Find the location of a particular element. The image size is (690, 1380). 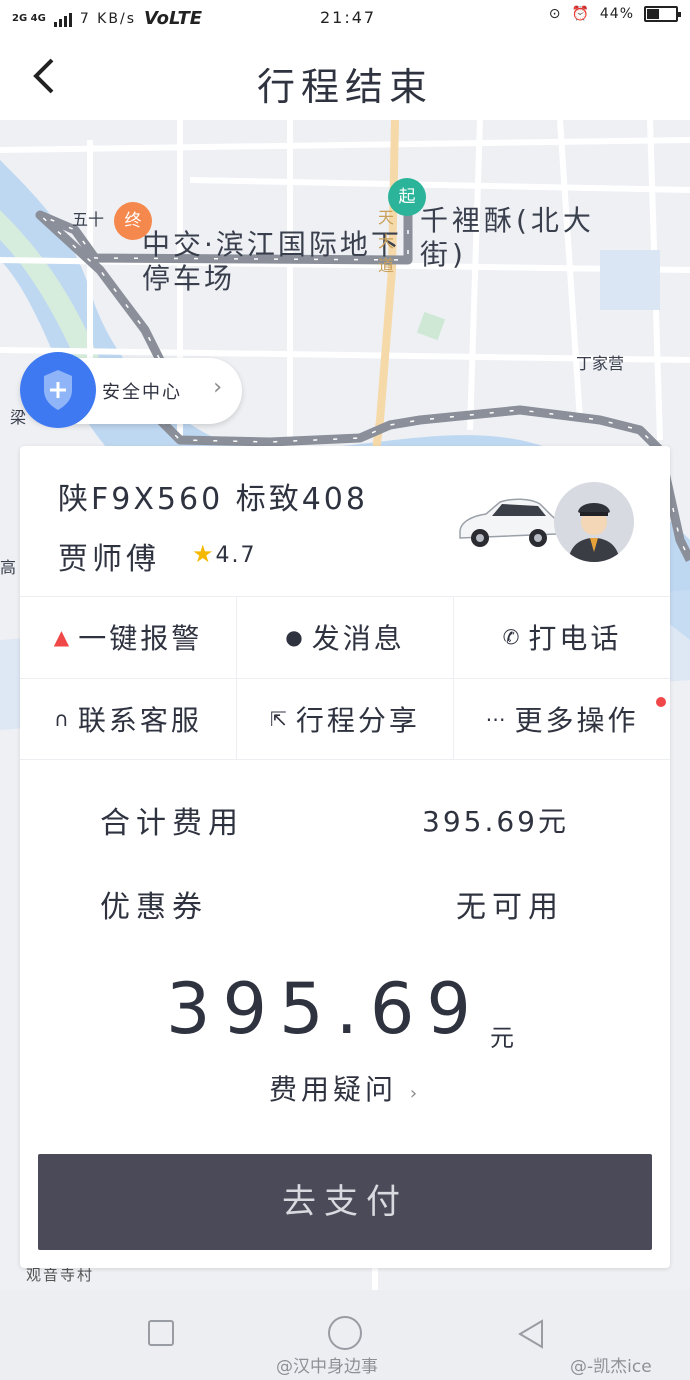

map-label-gao: 高 is located at coordinates (8, 567).